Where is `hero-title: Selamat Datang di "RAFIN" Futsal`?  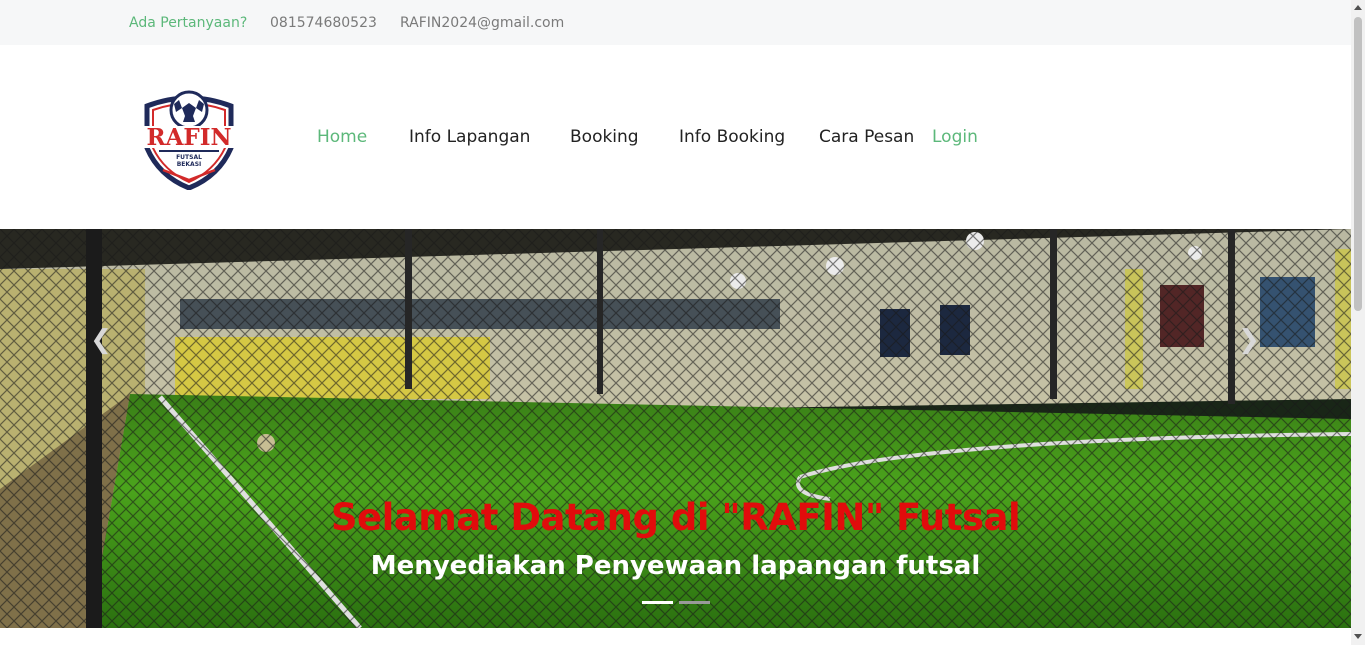
hero-title: Selamat Datang di "RAFIN" Futsal is located at coordinates (675, 517).